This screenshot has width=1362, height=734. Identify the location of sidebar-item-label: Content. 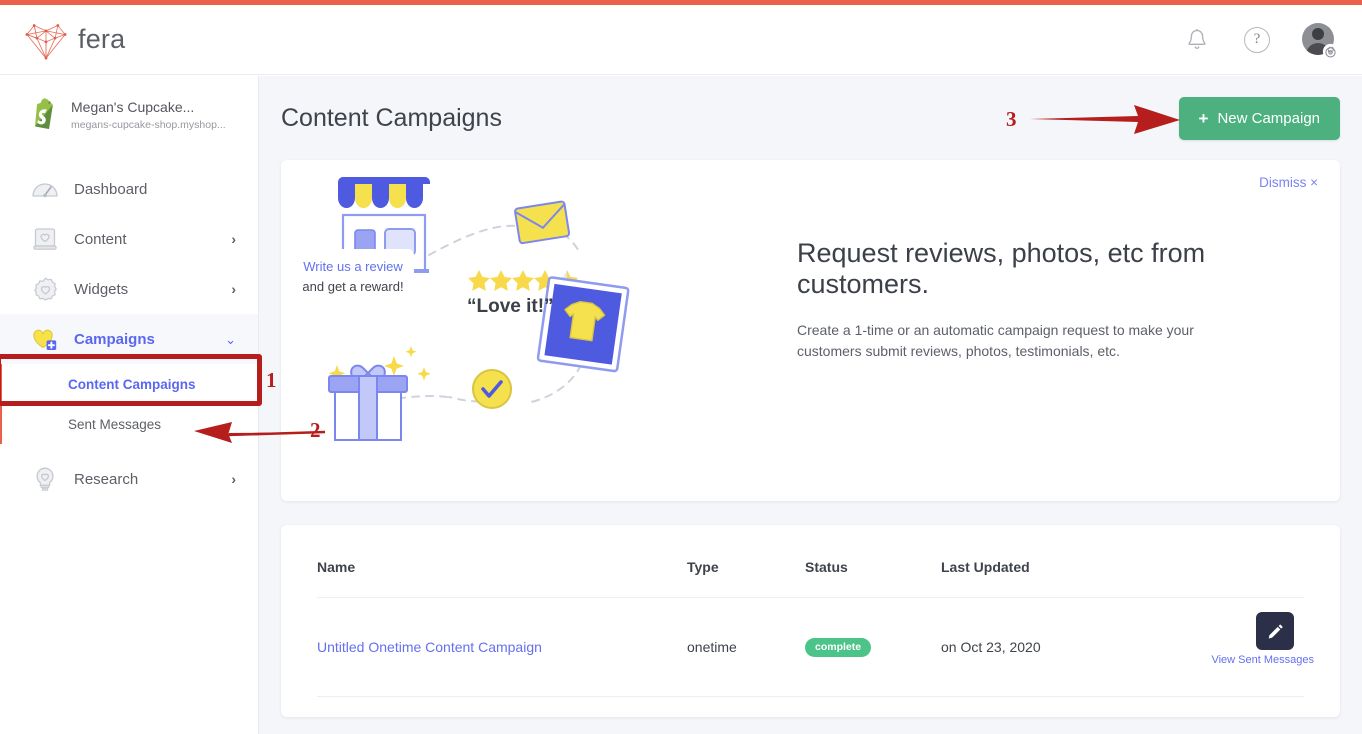
(100, 239).